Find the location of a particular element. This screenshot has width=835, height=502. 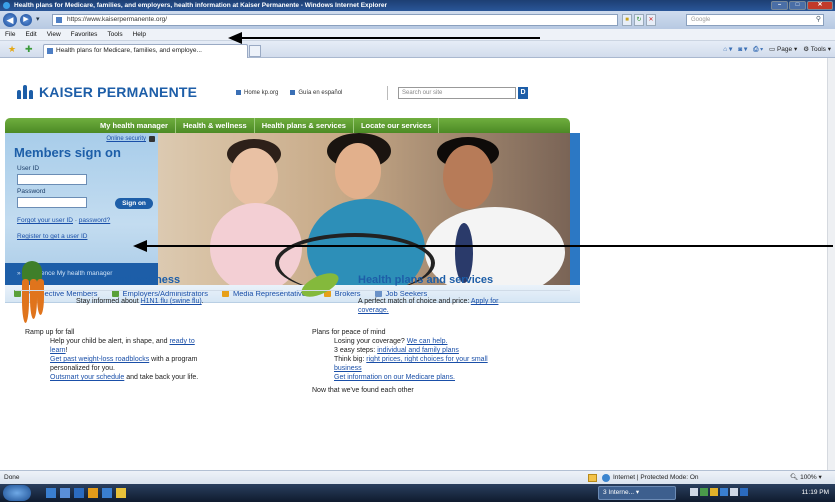

ready-to-learn-link: ready to is located at coordinates (181, 341).